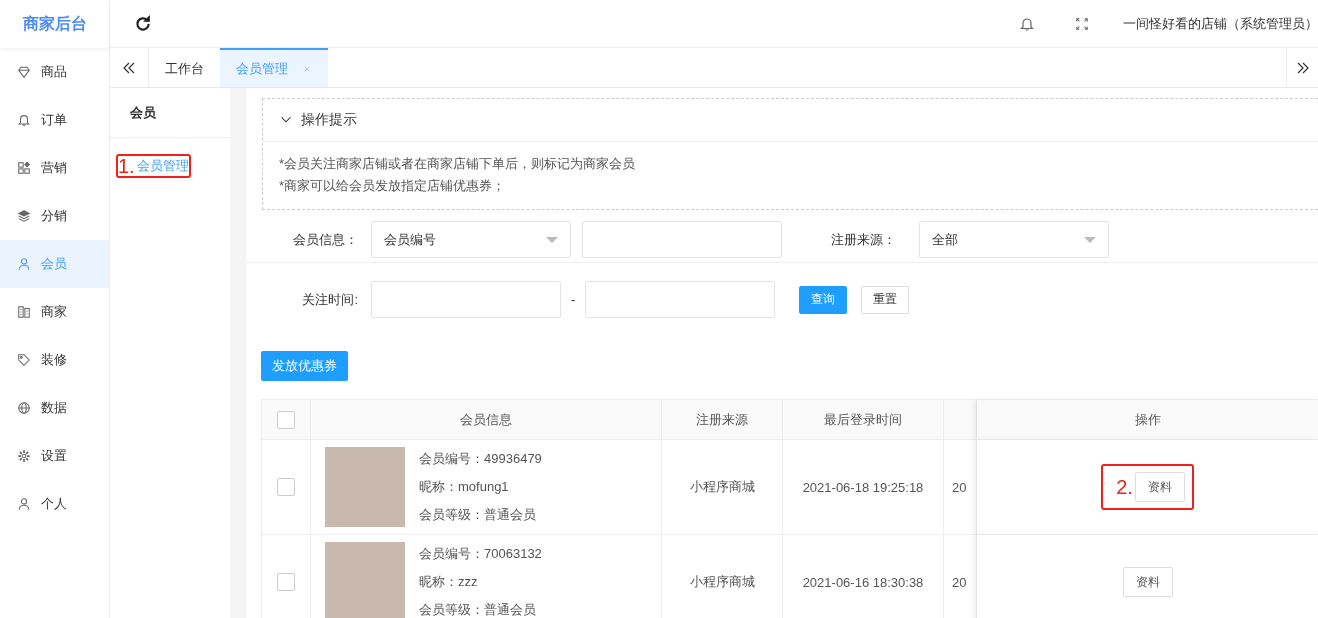 The width and height of the screenshot is (1318, 618). I want to click on sidebar-item-label: 数据, so click(54, 408).